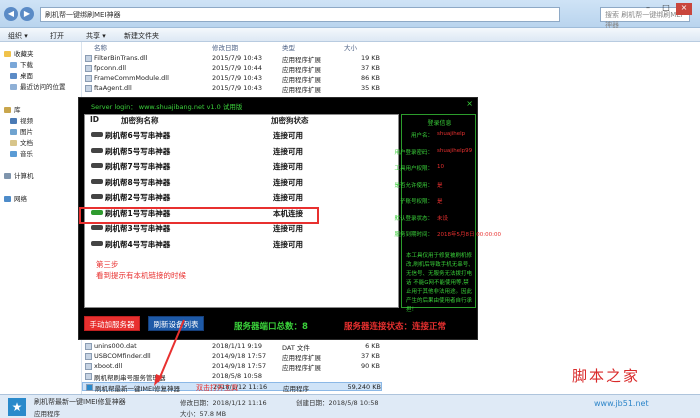 The height and width of the screenshot is (418, 700). What do you see at coordinates (21, 131) in the screenshot?
I see `sidebar-item-pictures: 图片` at bounding box center [21, 131].